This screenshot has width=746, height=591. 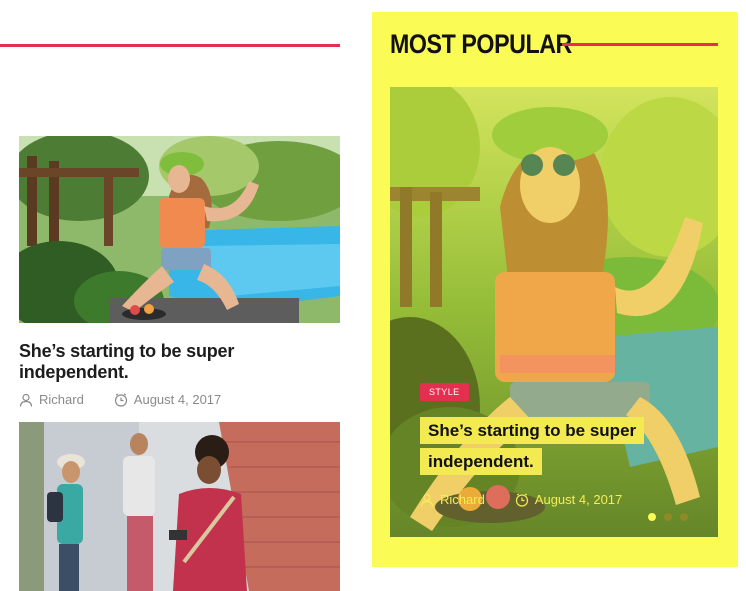 I want to click on featured-meta: Richard August 4, 2017, so click(x=521, y=499).